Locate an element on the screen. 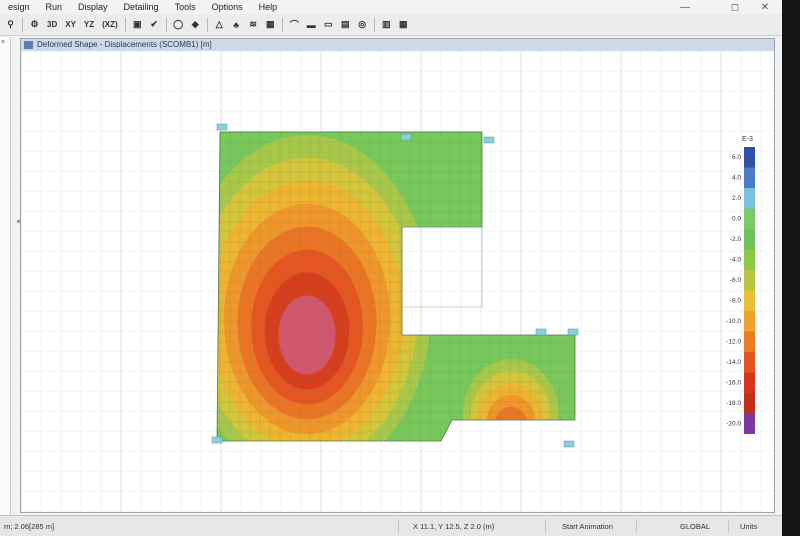 The image size is (800, 536). window-icon is located at coordinates (28, 45).